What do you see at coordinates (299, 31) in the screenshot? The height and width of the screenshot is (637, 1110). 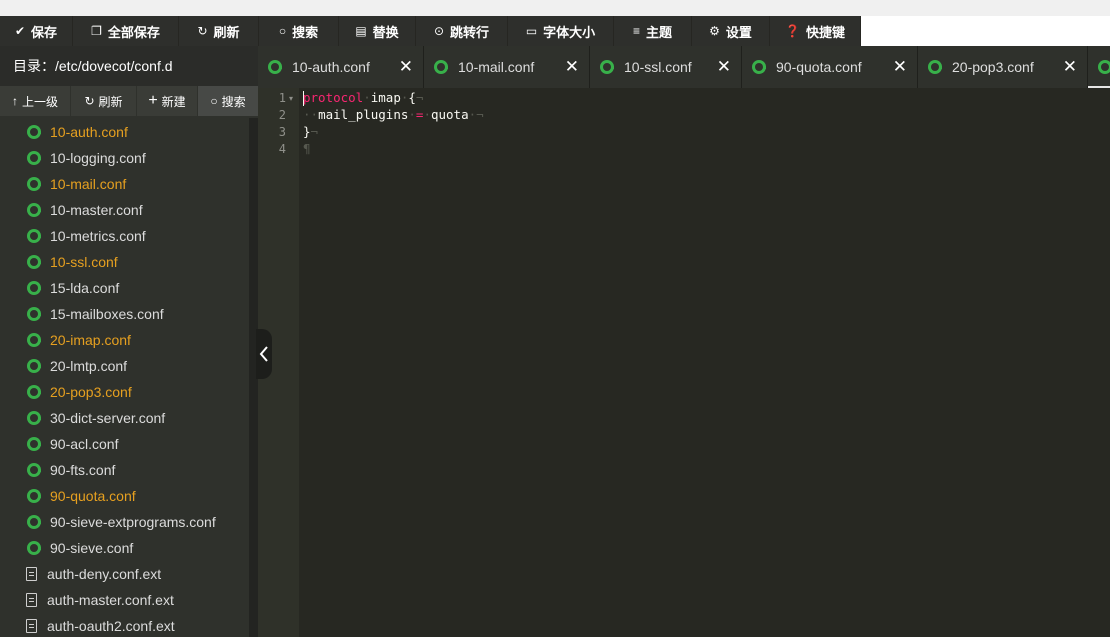 I see `search-button: ○ 搜索` at bounding box center [299, 31].